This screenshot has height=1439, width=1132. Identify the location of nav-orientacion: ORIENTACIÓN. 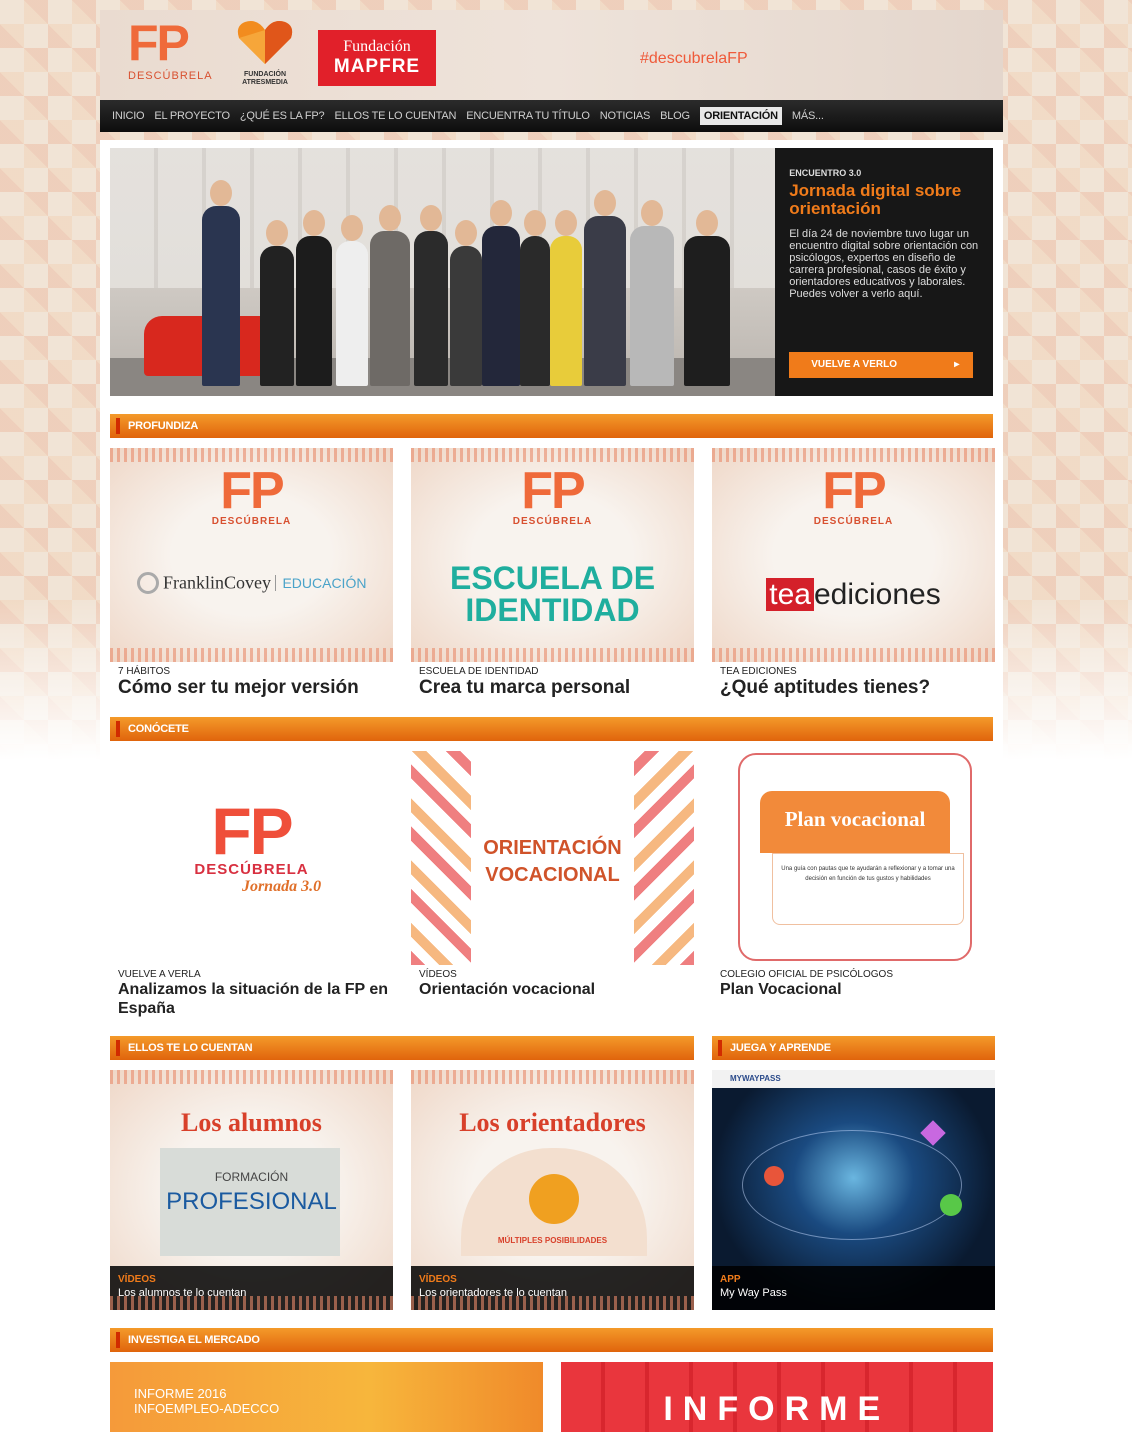
(740, 116).